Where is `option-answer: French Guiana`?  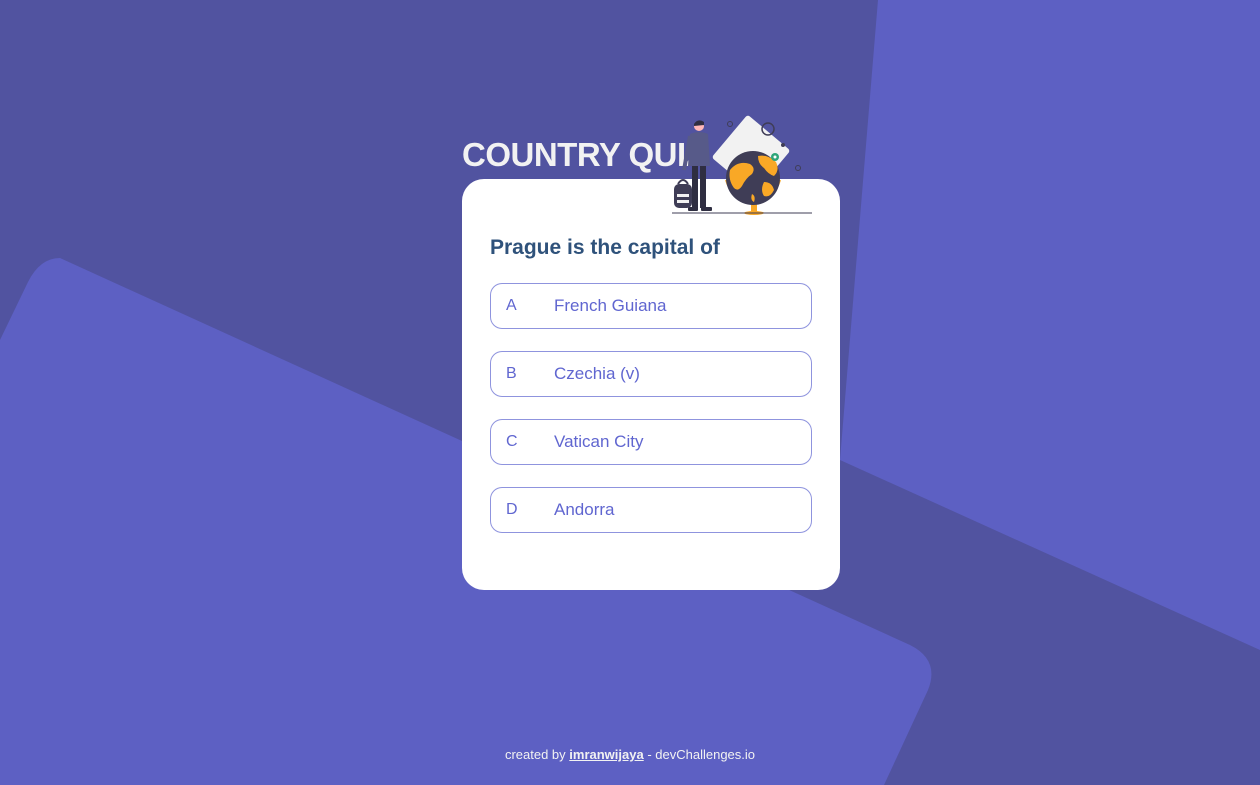 option-answer: French Guiana is located at coordinates (610, 305).